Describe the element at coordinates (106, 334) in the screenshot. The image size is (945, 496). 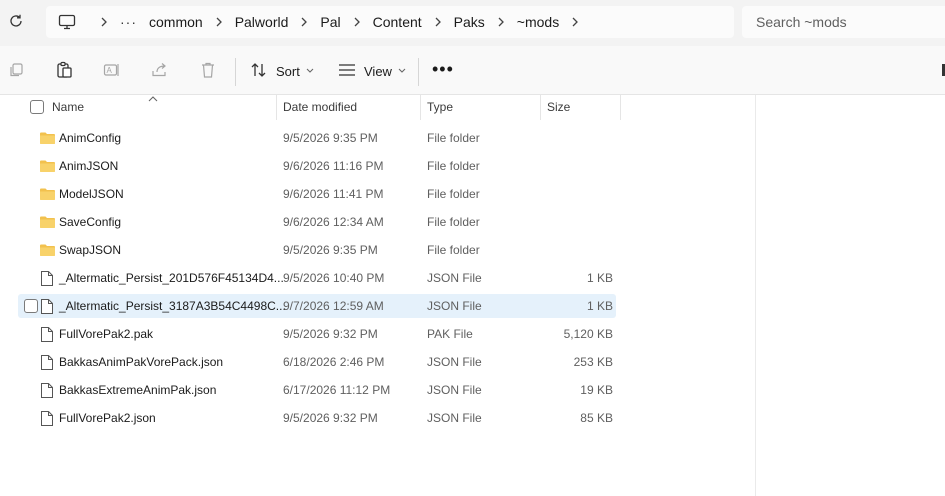
I see `file-name: FullVorePak2.pak` at that location.